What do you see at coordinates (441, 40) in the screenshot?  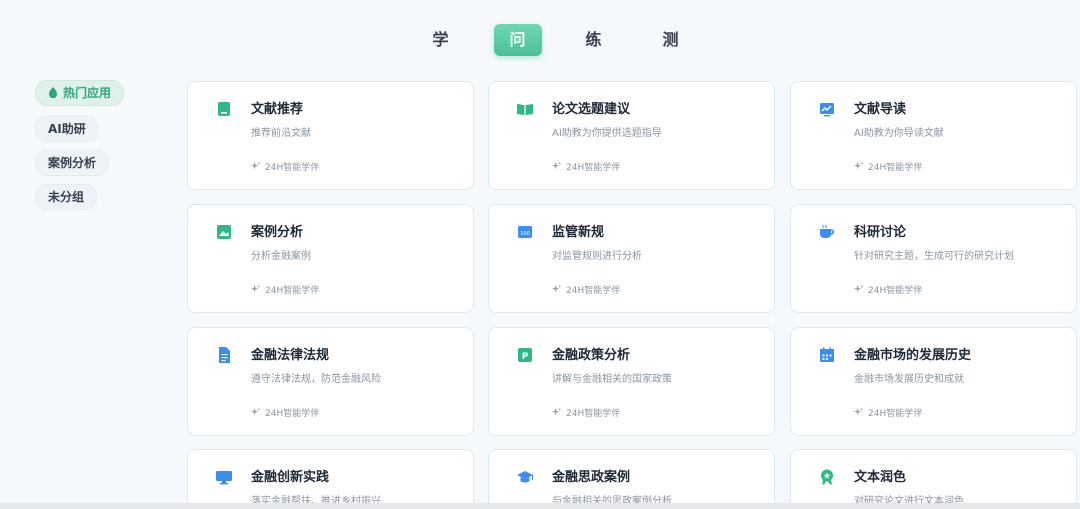 I see `tab-xue: 学` at bounding box center [441, 40].